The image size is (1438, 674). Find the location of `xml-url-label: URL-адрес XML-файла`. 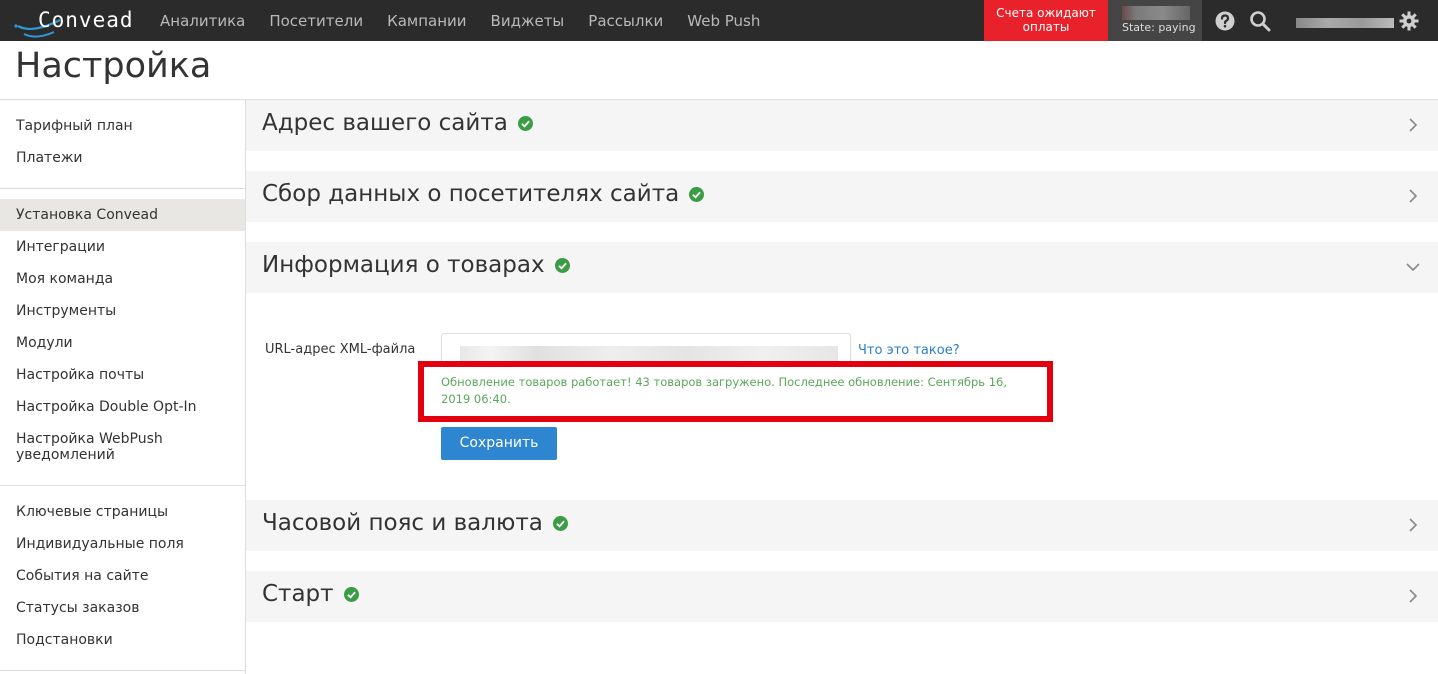

xml-url-label: URL-адрес XML-файла is located at coordinates (340, 349).